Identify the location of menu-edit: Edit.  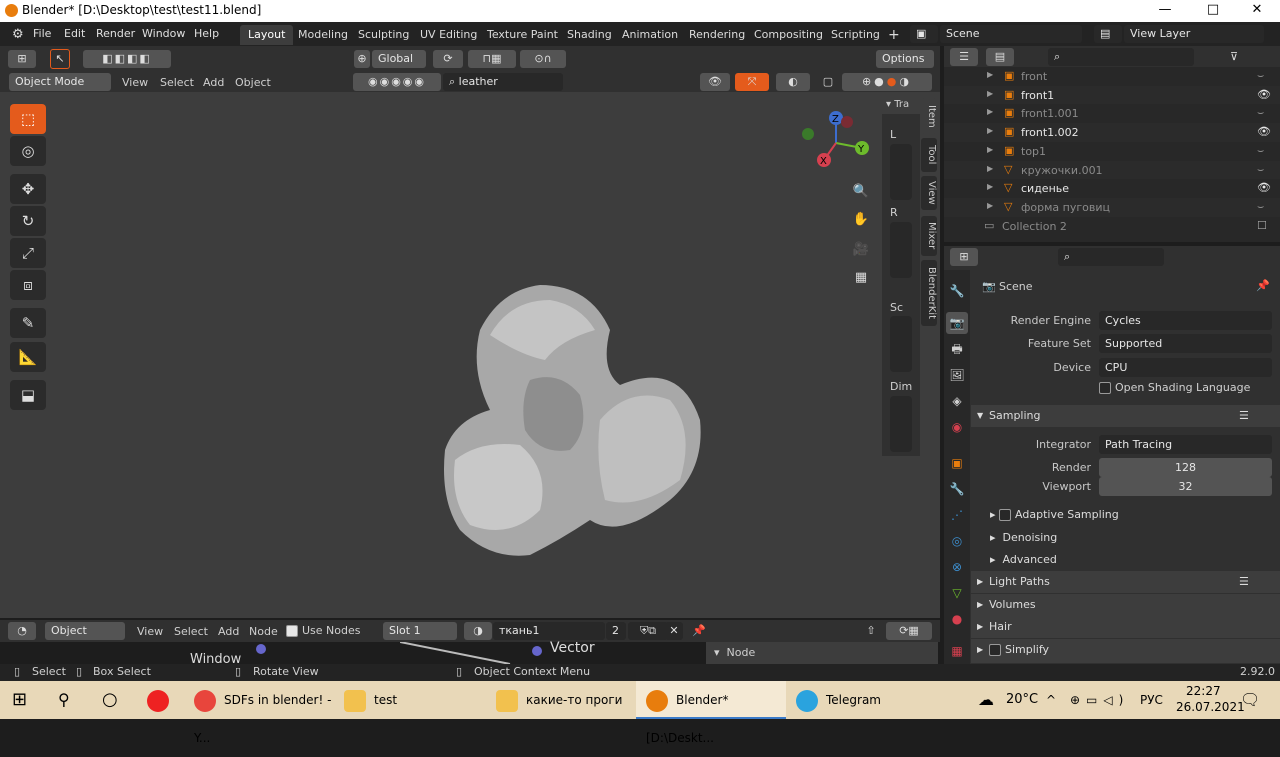
(74, 33).